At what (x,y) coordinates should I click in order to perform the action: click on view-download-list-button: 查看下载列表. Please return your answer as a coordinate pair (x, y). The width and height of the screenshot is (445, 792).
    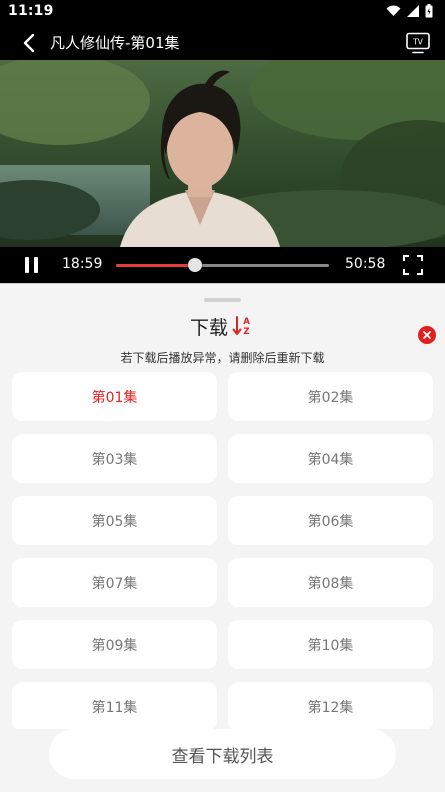
    Looking at the image, I should click on (222, 754).